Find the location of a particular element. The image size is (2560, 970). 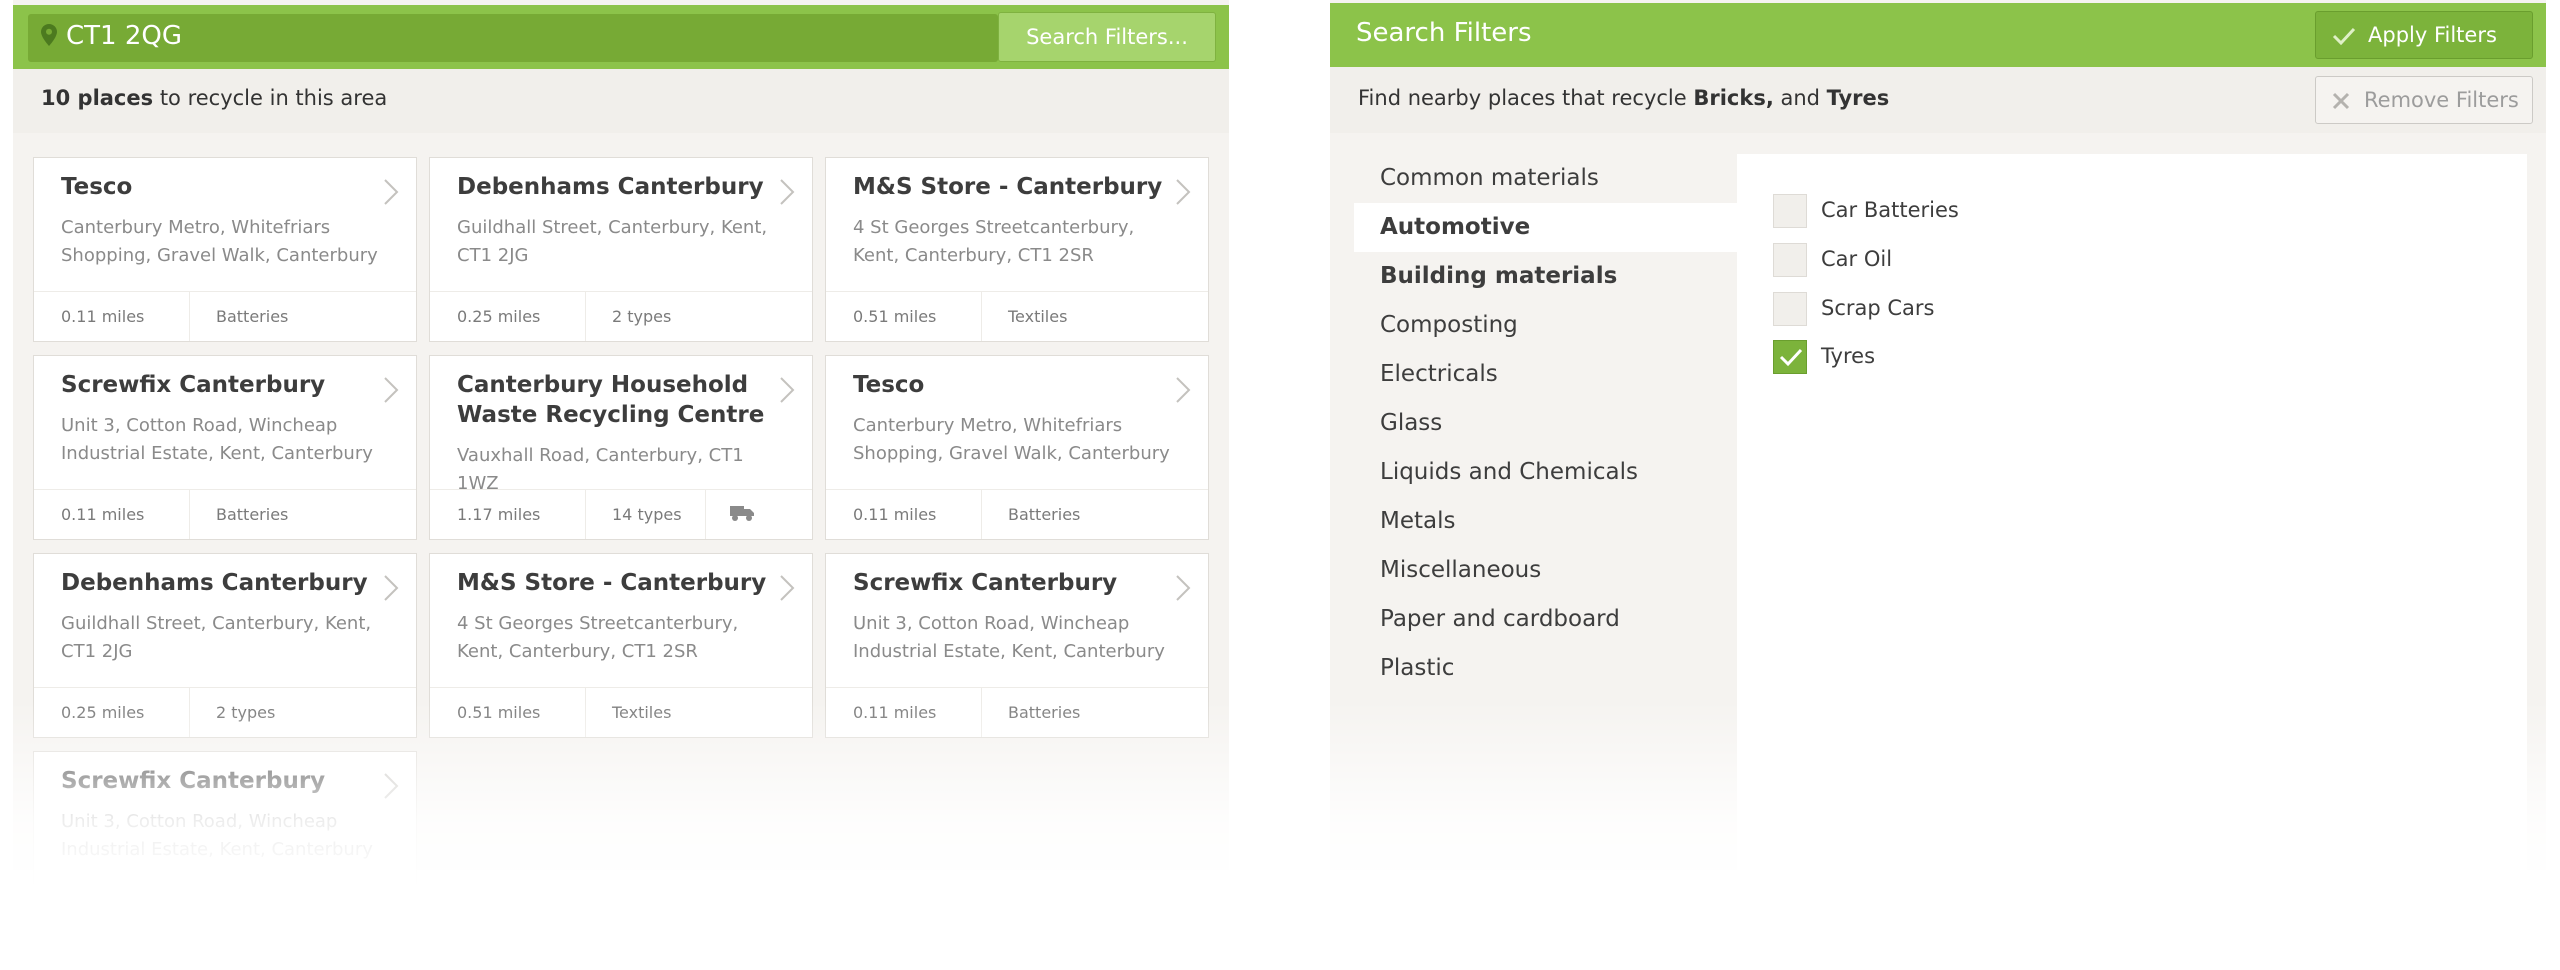

card-footer: 0.51 miles Textiles is located at coordinates (1017, 316).